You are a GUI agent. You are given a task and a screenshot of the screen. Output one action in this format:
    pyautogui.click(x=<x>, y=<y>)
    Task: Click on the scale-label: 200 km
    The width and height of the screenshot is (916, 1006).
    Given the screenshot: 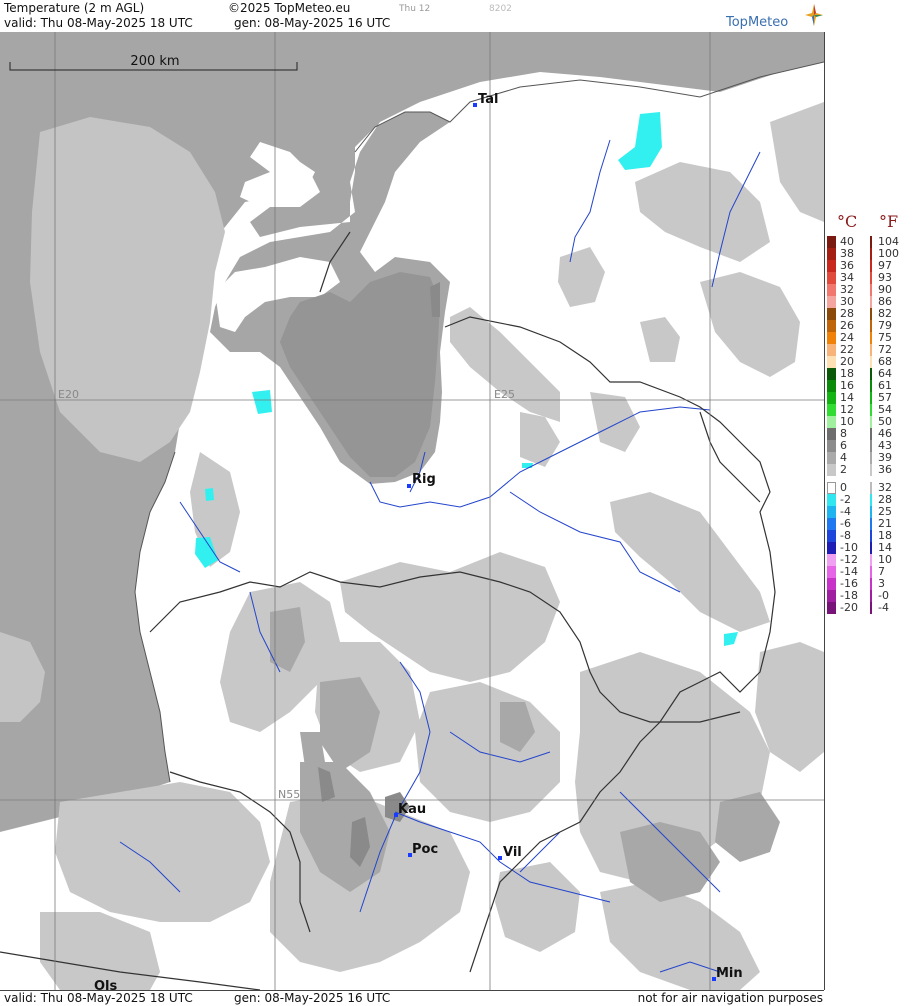 What is the action you would take?
    pyautogui.click(x=154, y=61)
    